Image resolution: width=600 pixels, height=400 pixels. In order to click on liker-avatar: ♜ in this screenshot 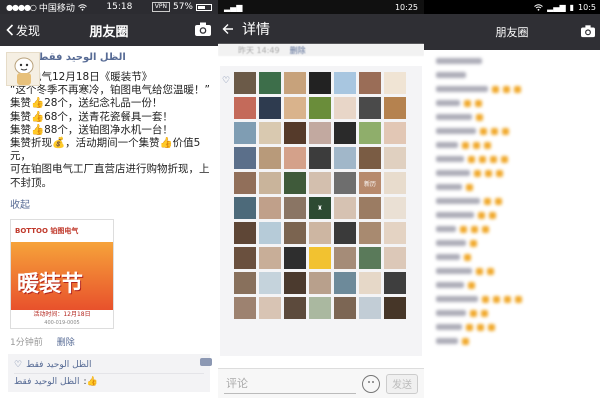, I will do `click(320, 208)`.